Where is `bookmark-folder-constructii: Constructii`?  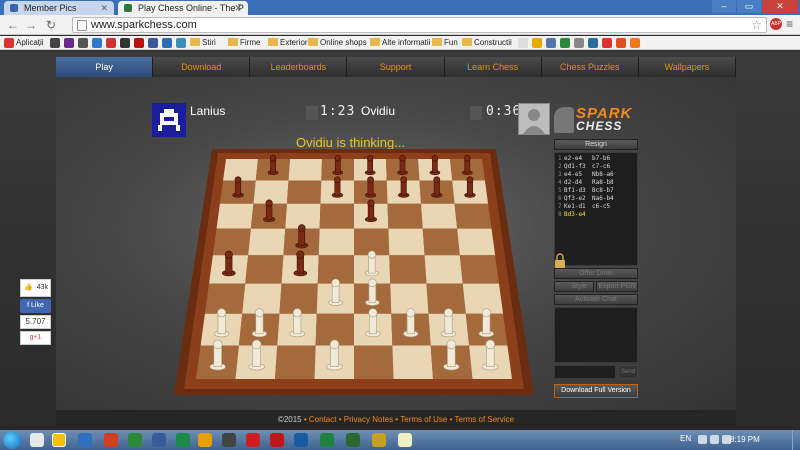
bookmark-folder-constructii: Constructii is located at coordinates (487, 43).